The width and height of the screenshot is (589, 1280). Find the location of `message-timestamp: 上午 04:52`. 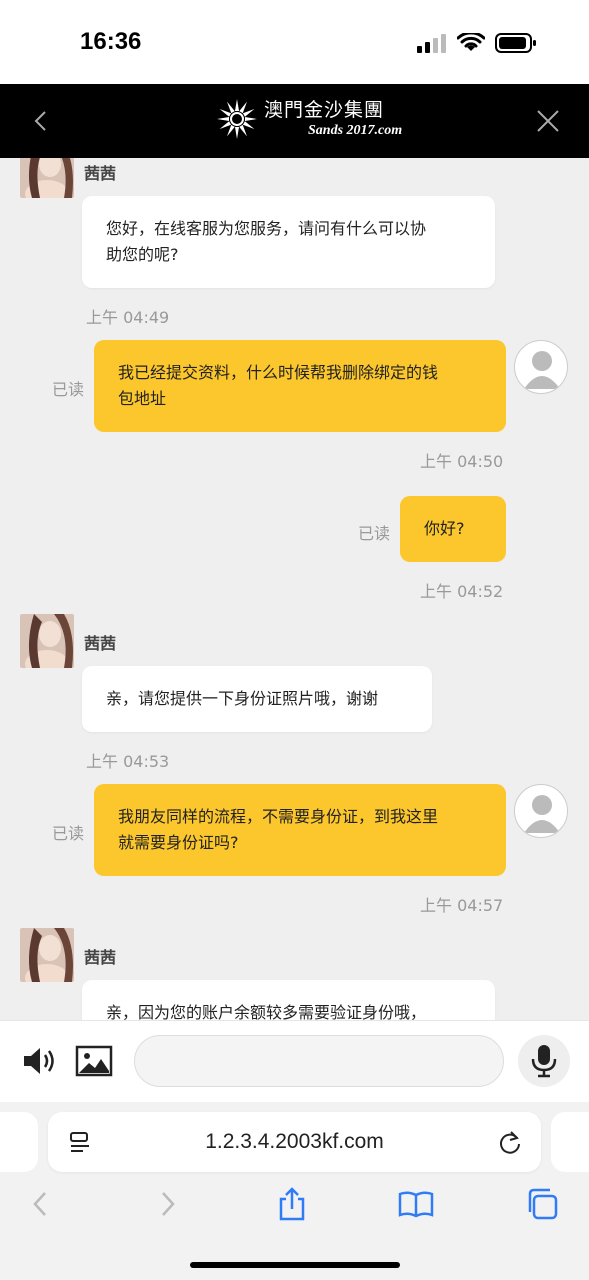

message-timestamp: 上午 04:52 is located at coordinates (462, 591).